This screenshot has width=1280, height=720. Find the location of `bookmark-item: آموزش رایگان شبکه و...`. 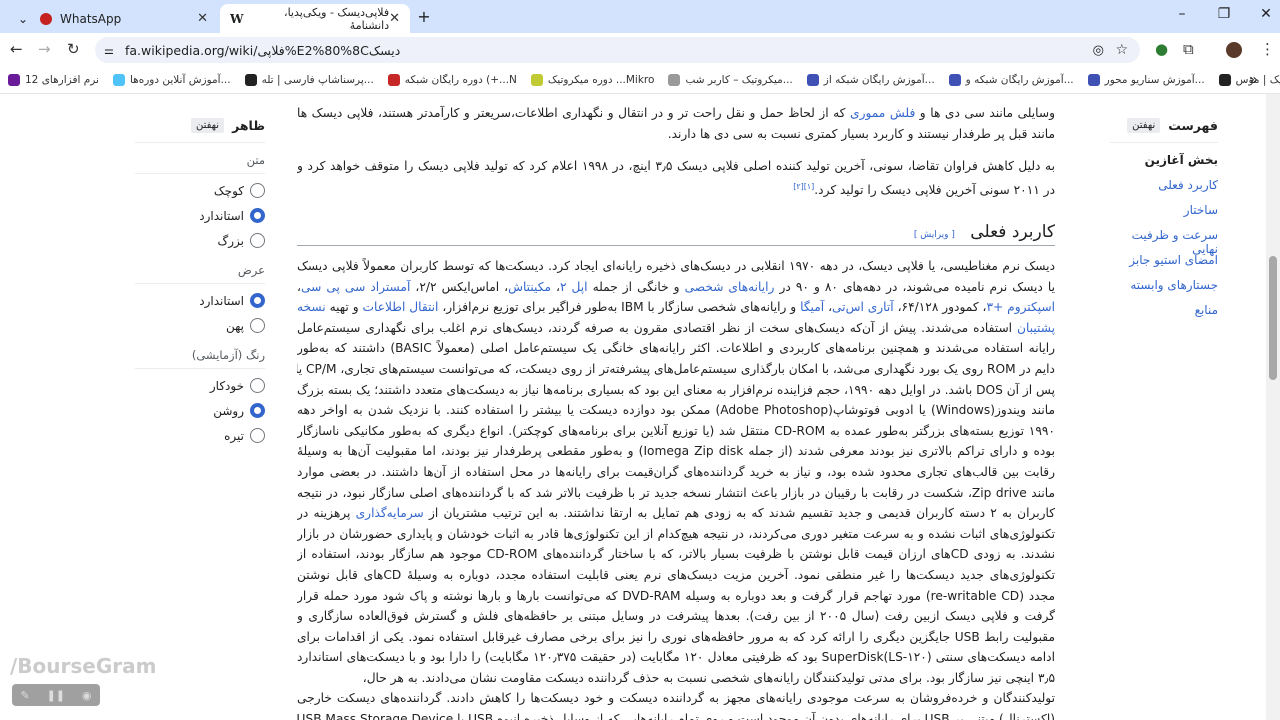

bookmark-item: آموزش رایگان شبکه و... is located at coordinates (1011, 79).